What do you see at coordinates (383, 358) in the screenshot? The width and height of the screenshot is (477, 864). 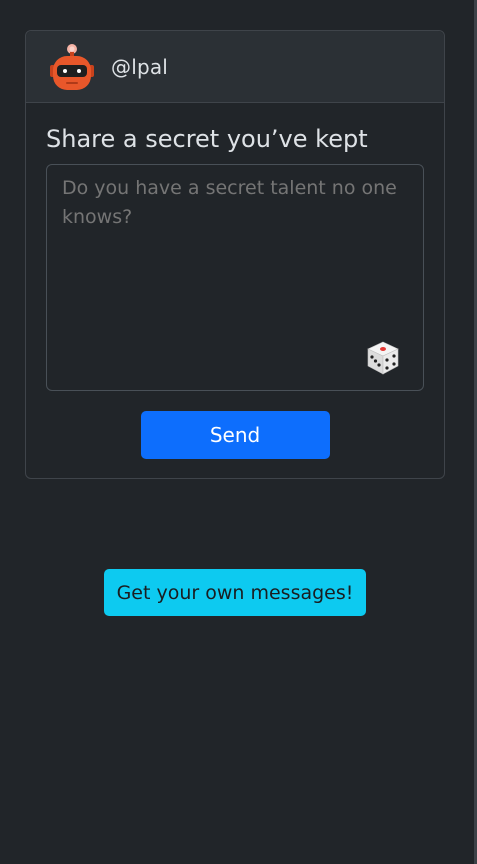 I see `dice-icon` at bounding box center [383, 358].